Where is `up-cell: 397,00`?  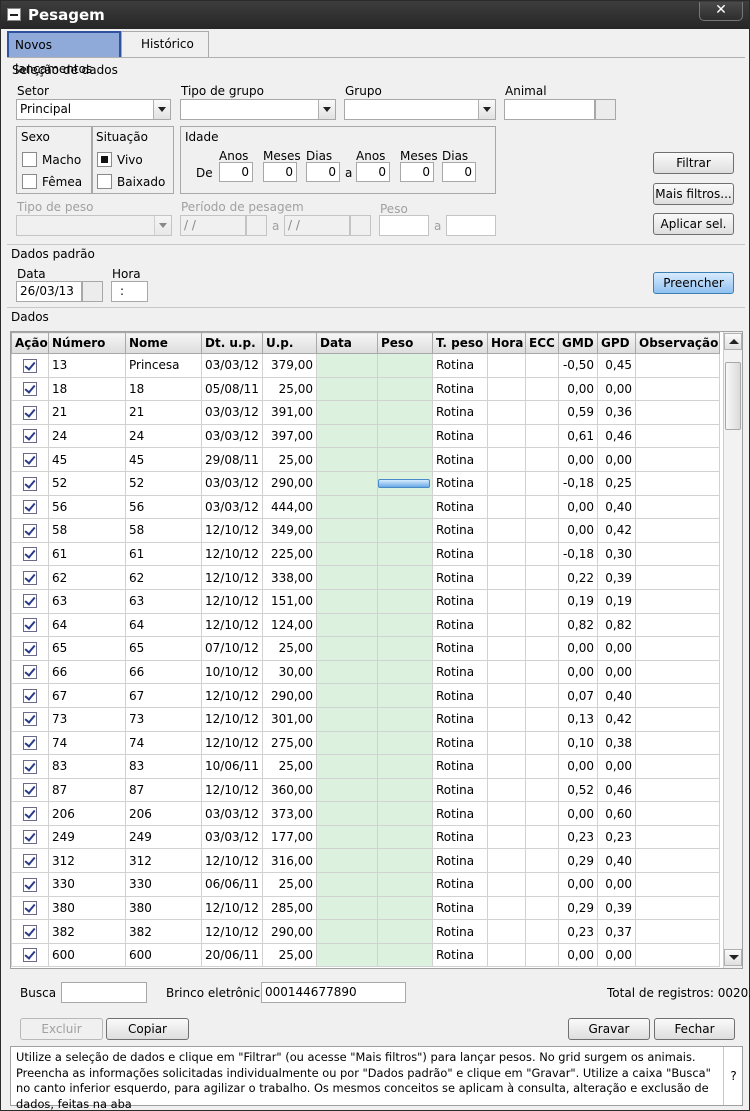
up-cell: 397,00 is located at coordinates (289, 436).